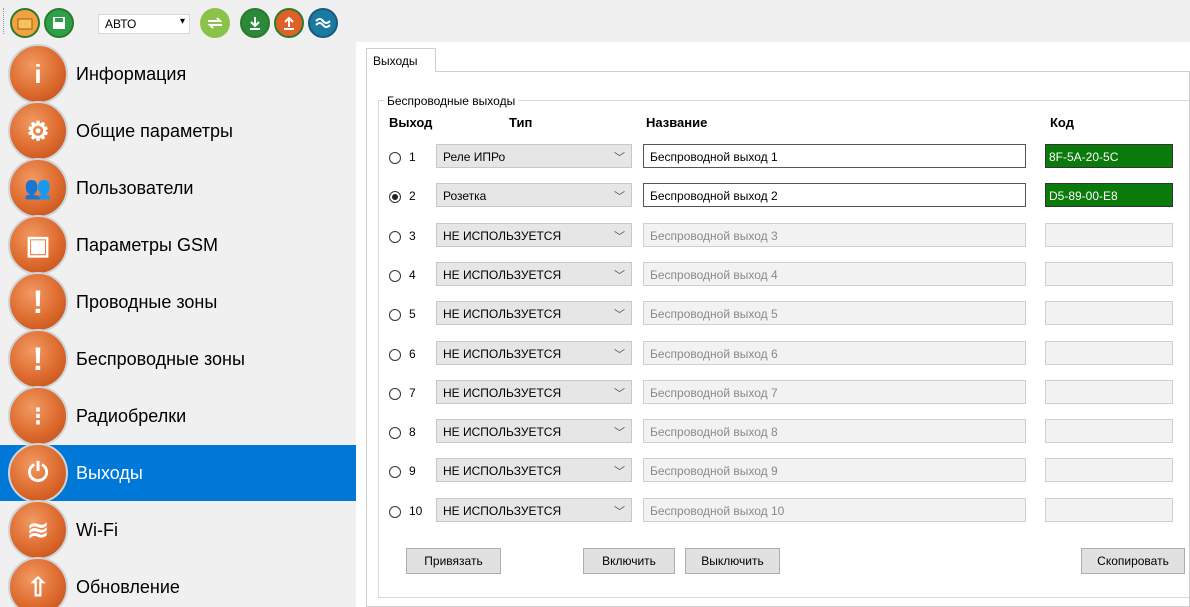 The width and height of the screenshot is (1190, 607). What do you see at coordinates (412, 157) in the screenshot?
I see `output-number: 1` at bounding box center [412, 157].